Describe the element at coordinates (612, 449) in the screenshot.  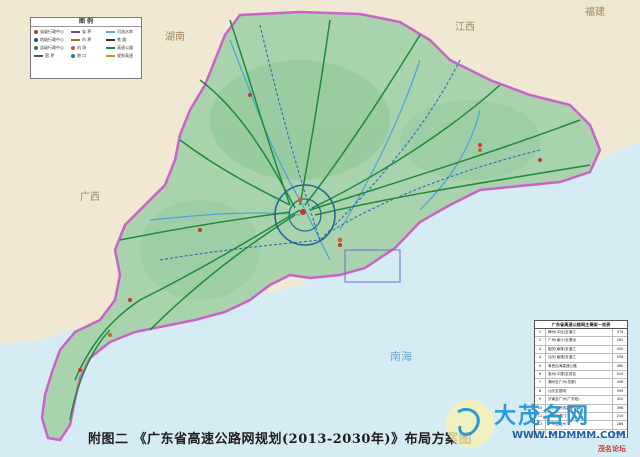
I see `watermark-forum: 茂名论坛` at that location.